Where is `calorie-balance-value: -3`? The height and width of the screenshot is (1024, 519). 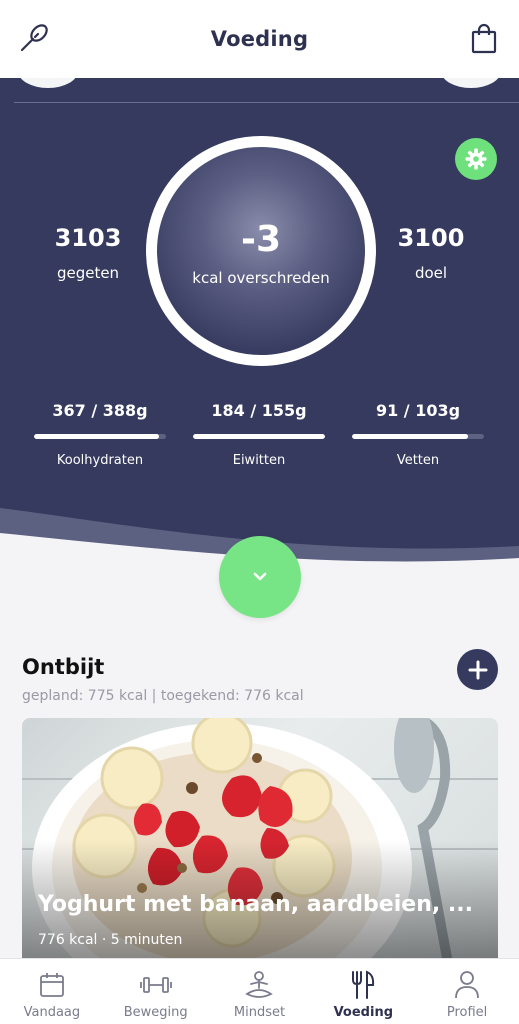
calorie-balance-value: -3 is located at coordinates (261, 239).